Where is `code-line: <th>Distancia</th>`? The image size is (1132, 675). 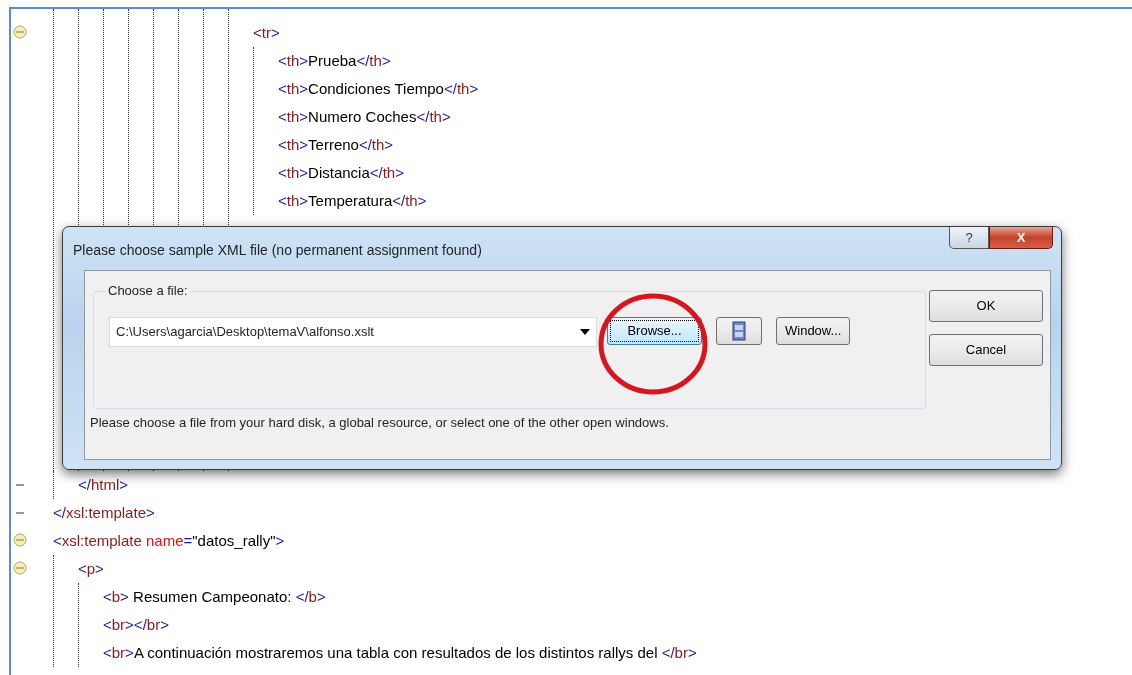 code-line: <th>Distancia</th> is located at coordinates (341, 173).